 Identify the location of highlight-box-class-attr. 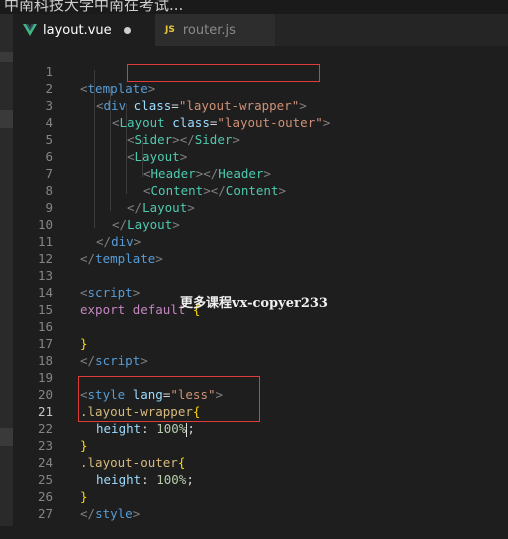
(223, 73).